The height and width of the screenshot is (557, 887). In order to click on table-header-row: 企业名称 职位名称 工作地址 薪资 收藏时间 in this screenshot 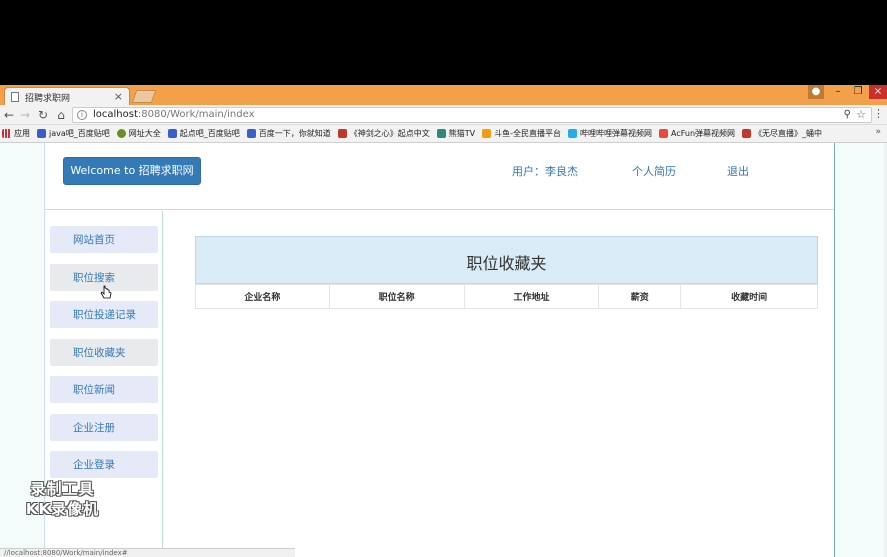, I will do `click(506, 296)`.